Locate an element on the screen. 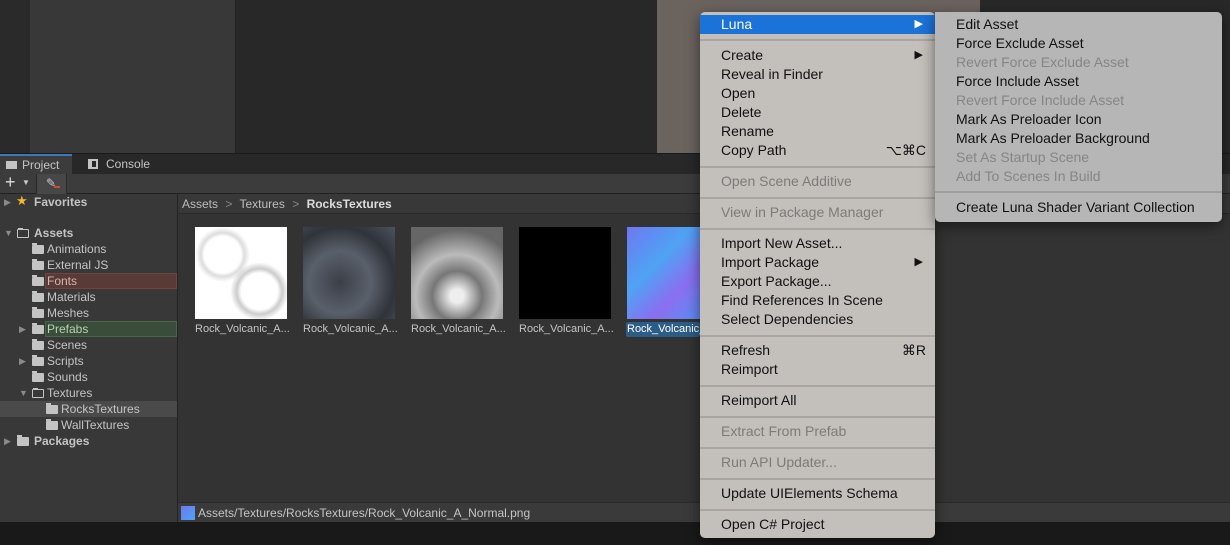 This screenshot has height=545, width=1230. tree-item-walltextures: WallTextures is located at coordinates (88, 425).